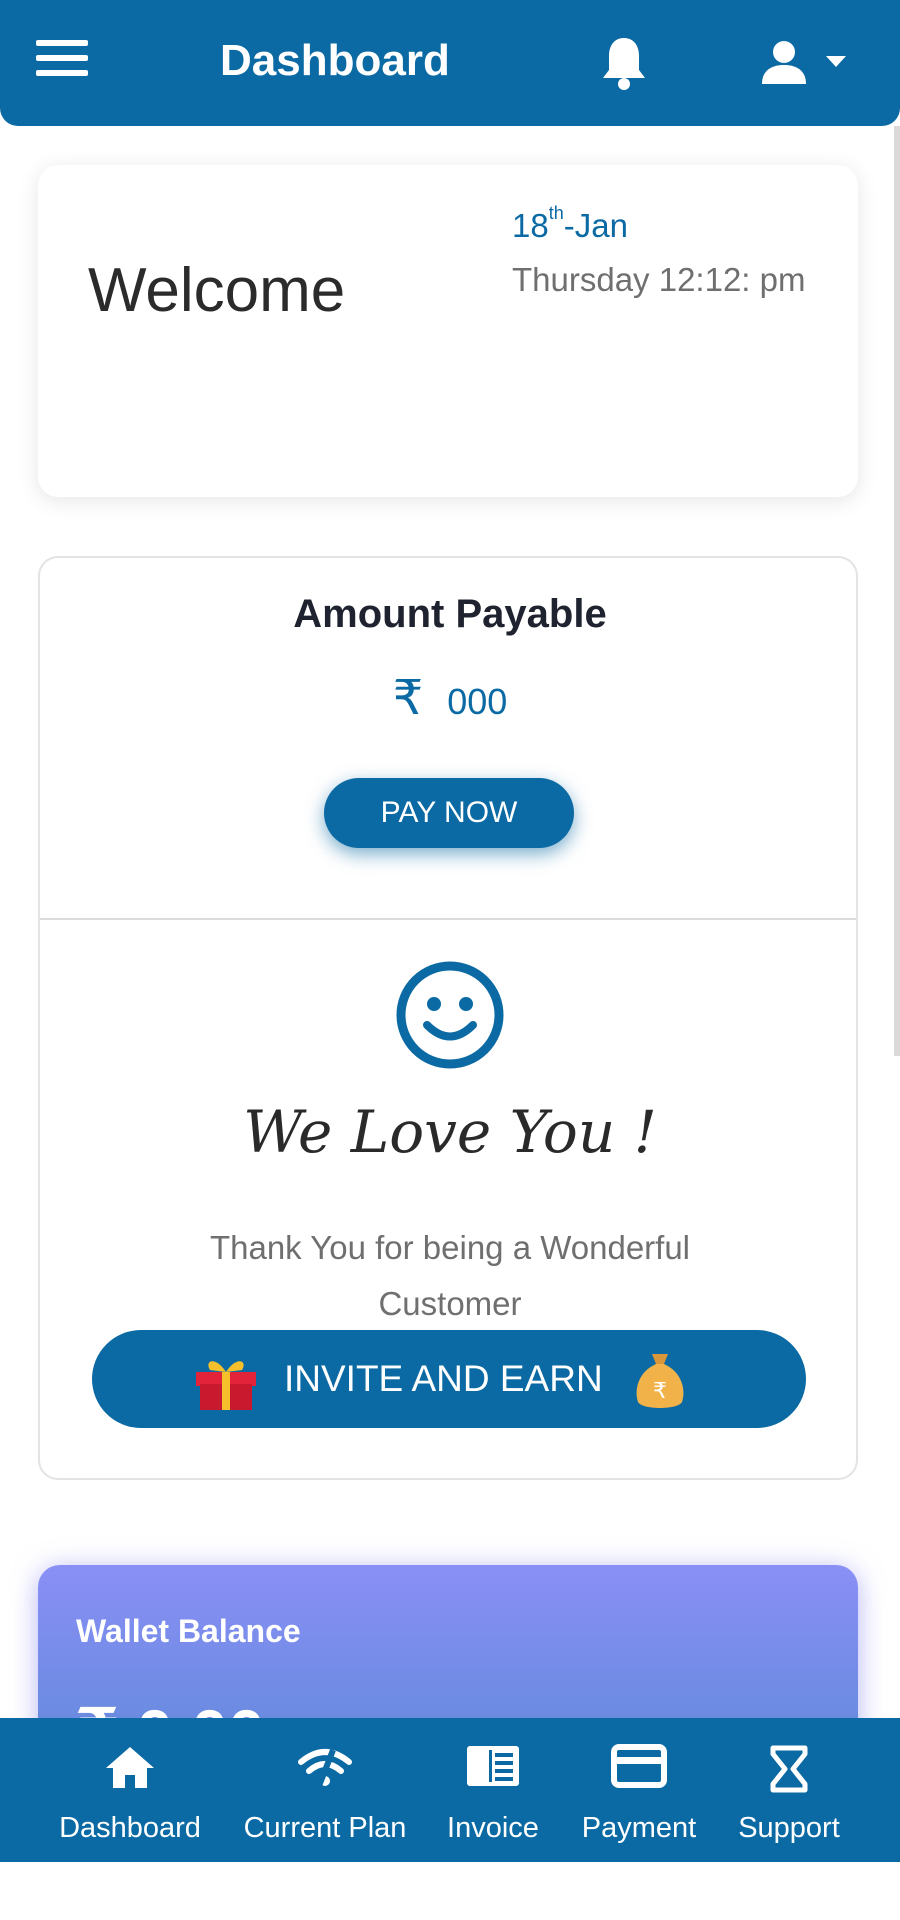  Describe the element at coordinates (789, 1828) in the screenshot. I see `nav-label-support: Support` at that location.